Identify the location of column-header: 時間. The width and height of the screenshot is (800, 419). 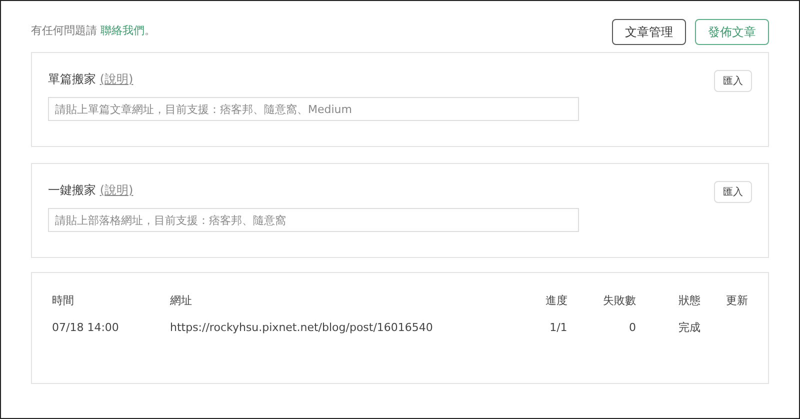
(63, 300).